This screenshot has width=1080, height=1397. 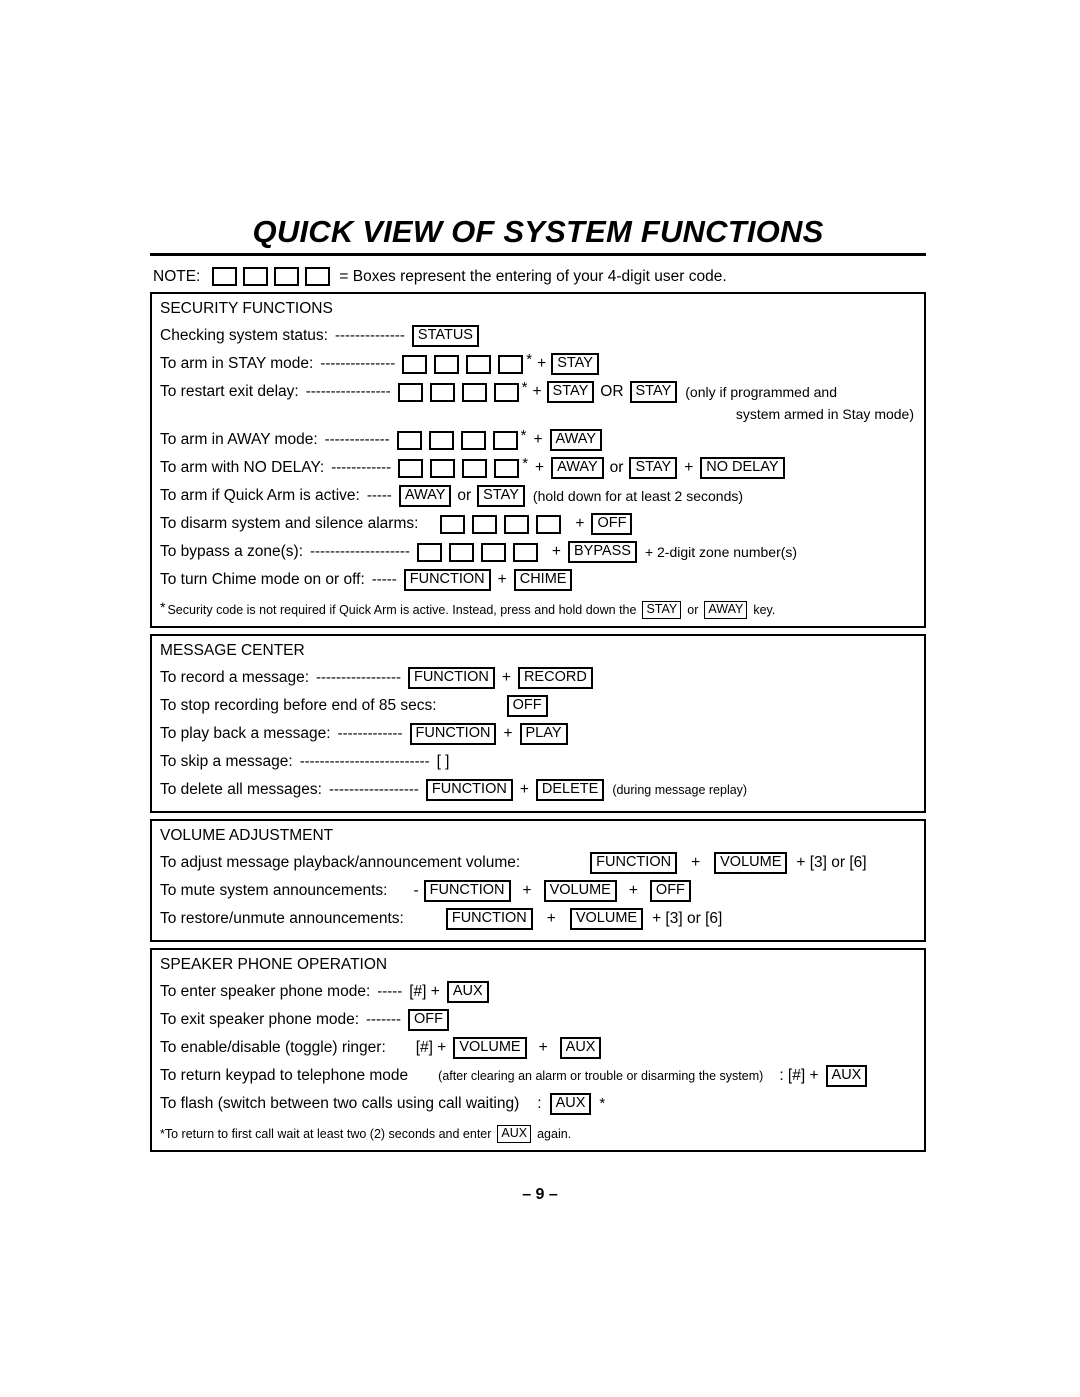 What do you see at coordinates (554, 1134) in the screenshot?
I see `footnote-text-end: again.` at bounding box center [554, 1134].